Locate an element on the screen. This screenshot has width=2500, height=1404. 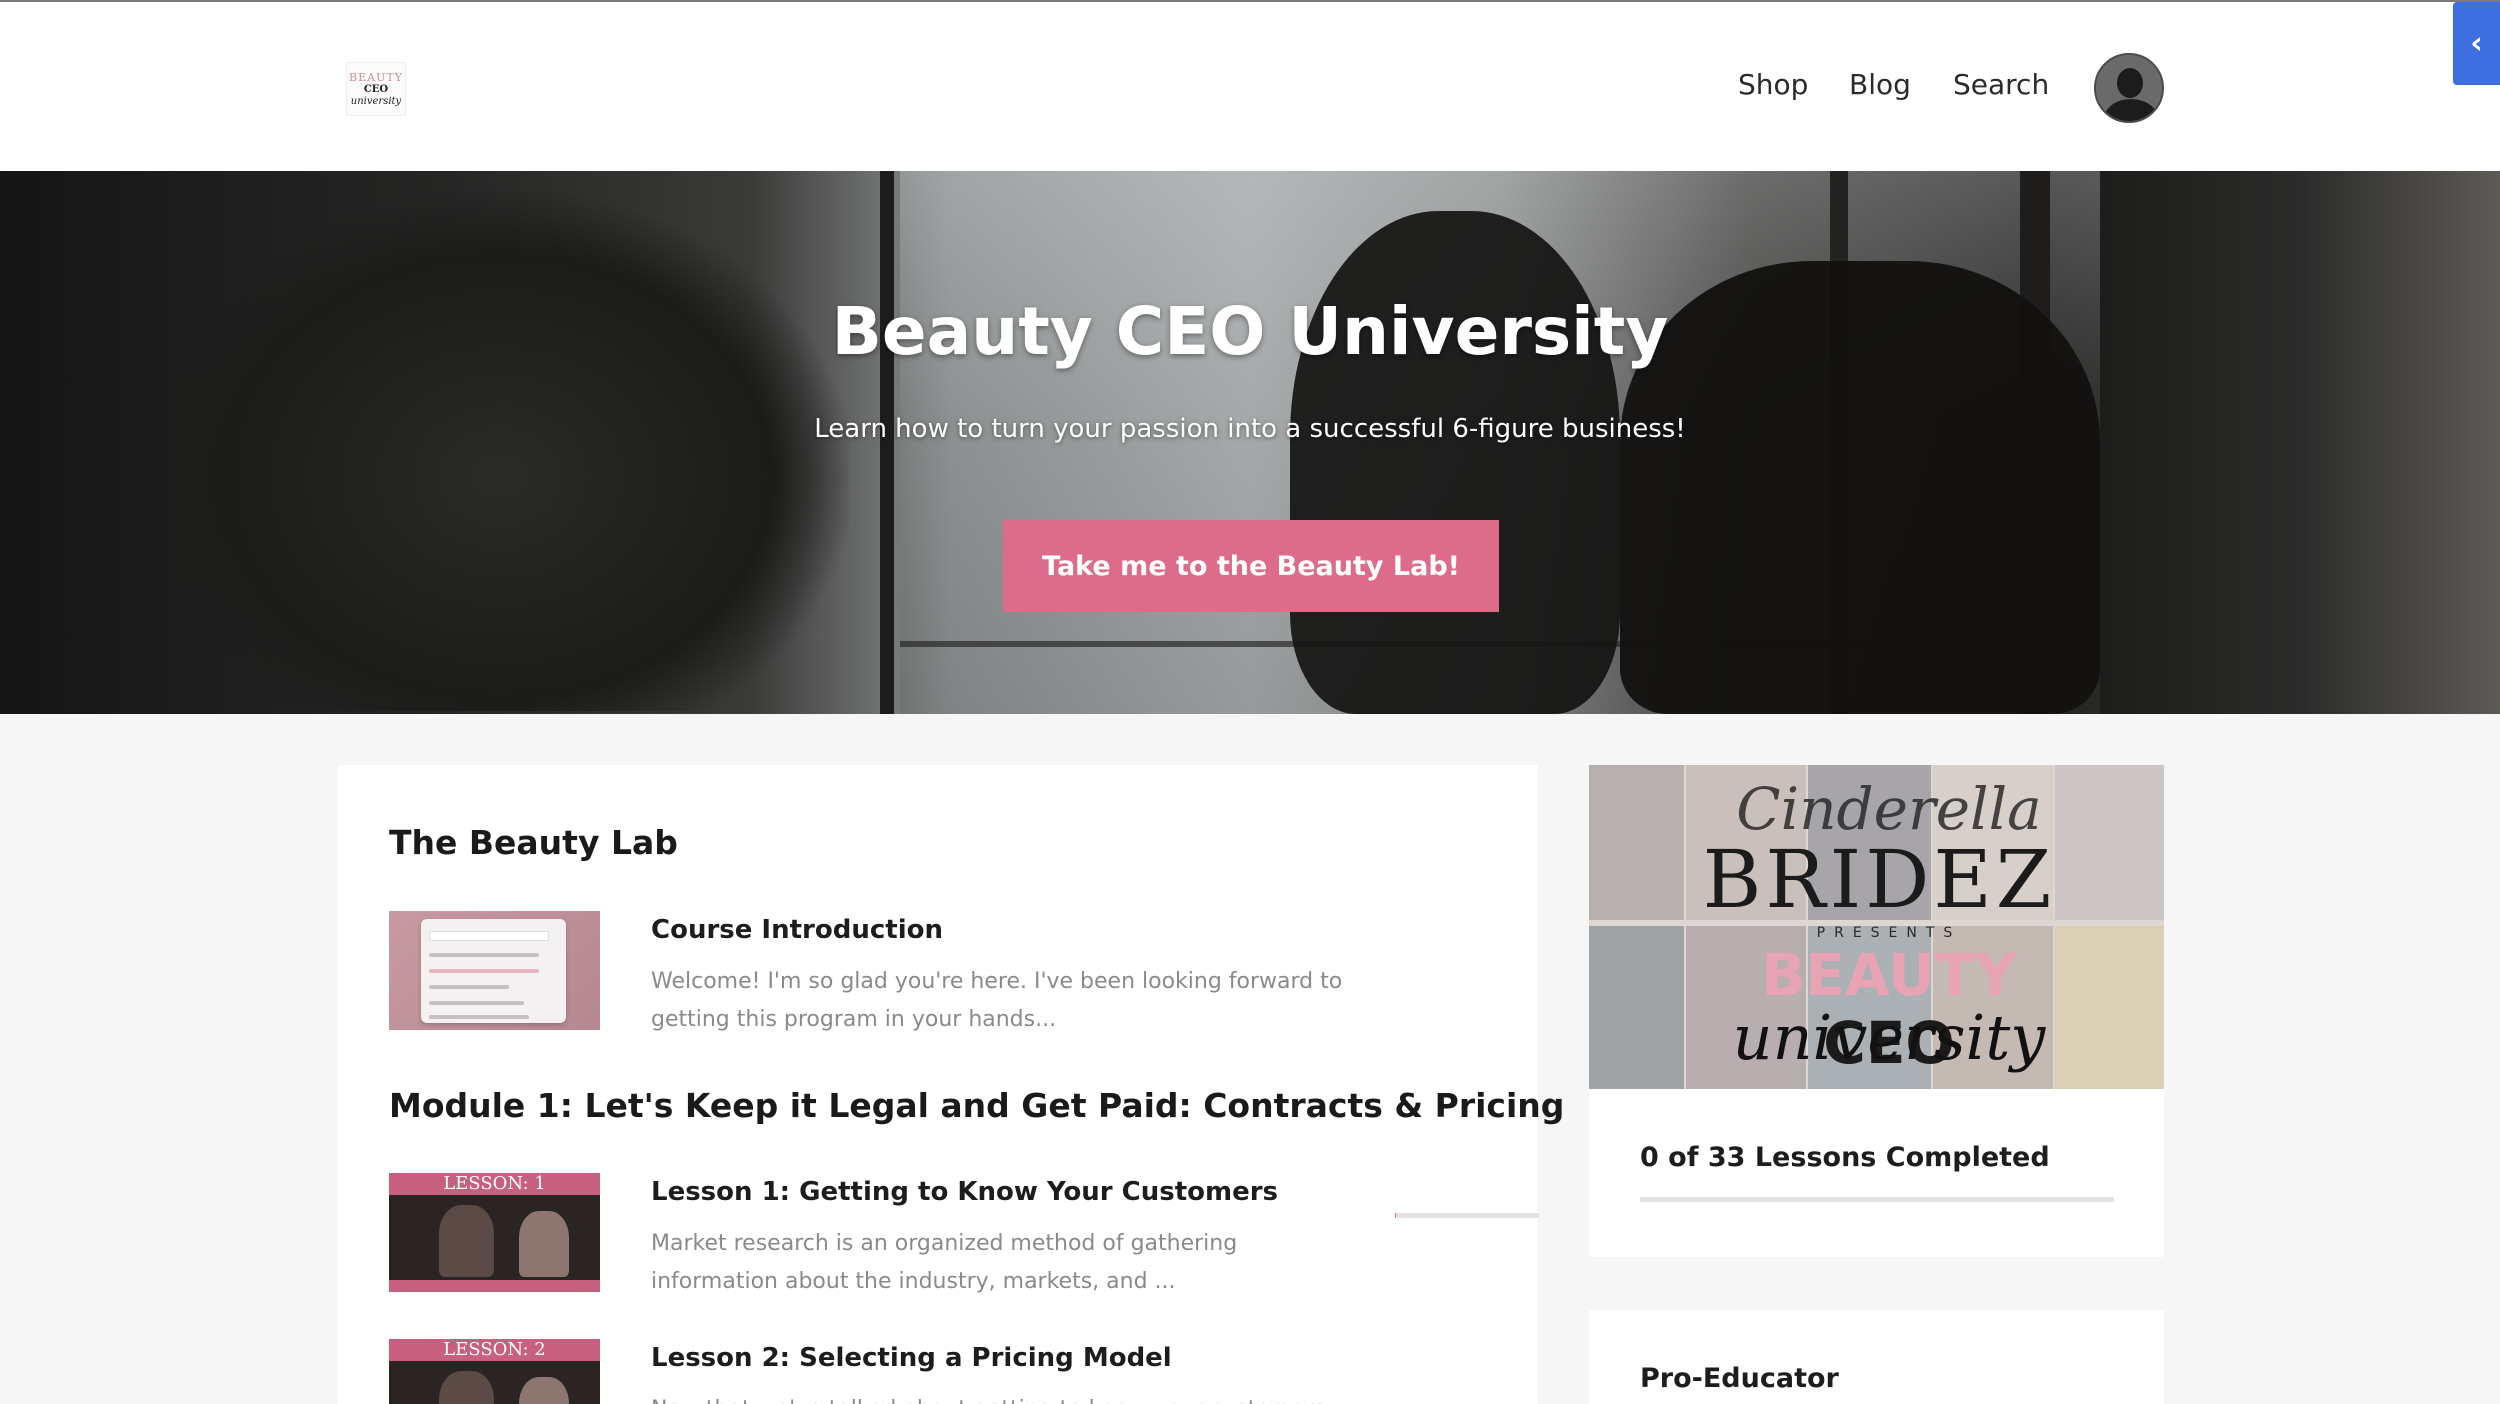
lesson-thumb-label: LESSON: 2 is located at coordinates (494, 1350).